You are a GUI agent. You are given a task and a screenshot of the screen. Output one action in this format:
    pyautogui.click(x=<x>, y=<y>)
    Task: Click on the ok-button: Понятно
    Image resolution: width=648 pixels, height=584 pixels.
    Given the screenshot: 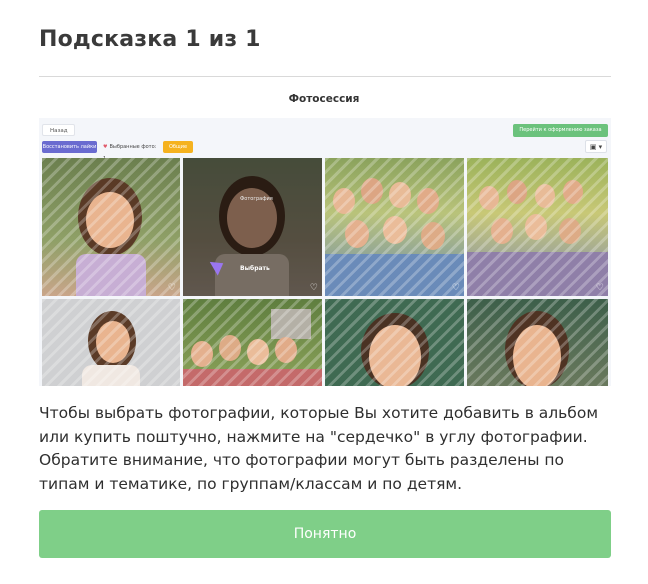 What is the action you would take?
    pyautogui.click(x=325, y=534)
    